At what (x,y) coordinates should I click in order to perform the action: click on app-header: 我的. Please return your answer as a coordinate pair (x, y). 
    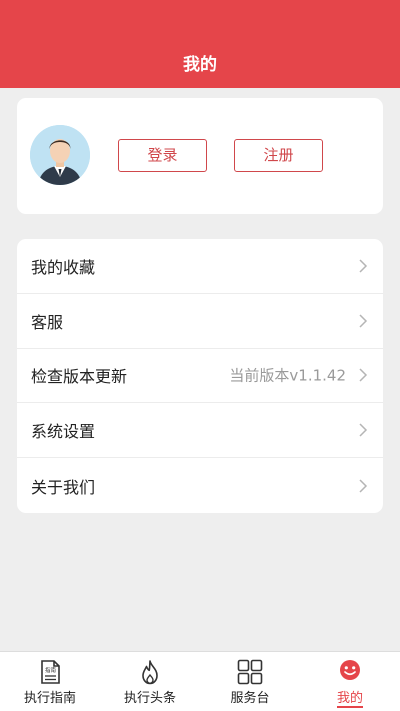
    Looking at the image, I should click on (200, 44).